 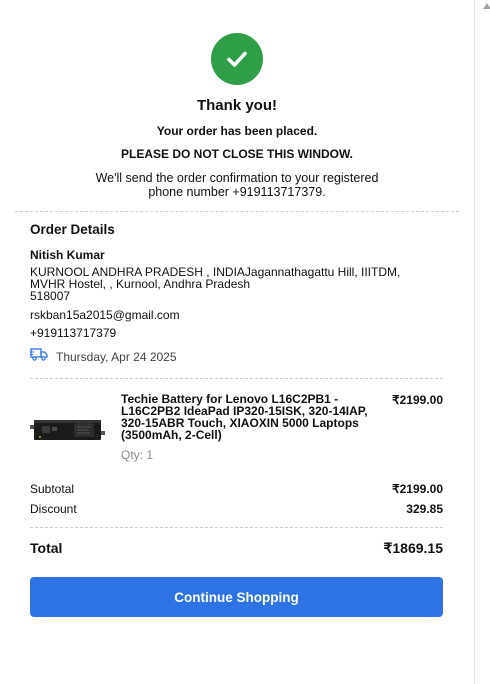 I want to click on thank-you-title: Thank you!, so click(x=236, y=105).